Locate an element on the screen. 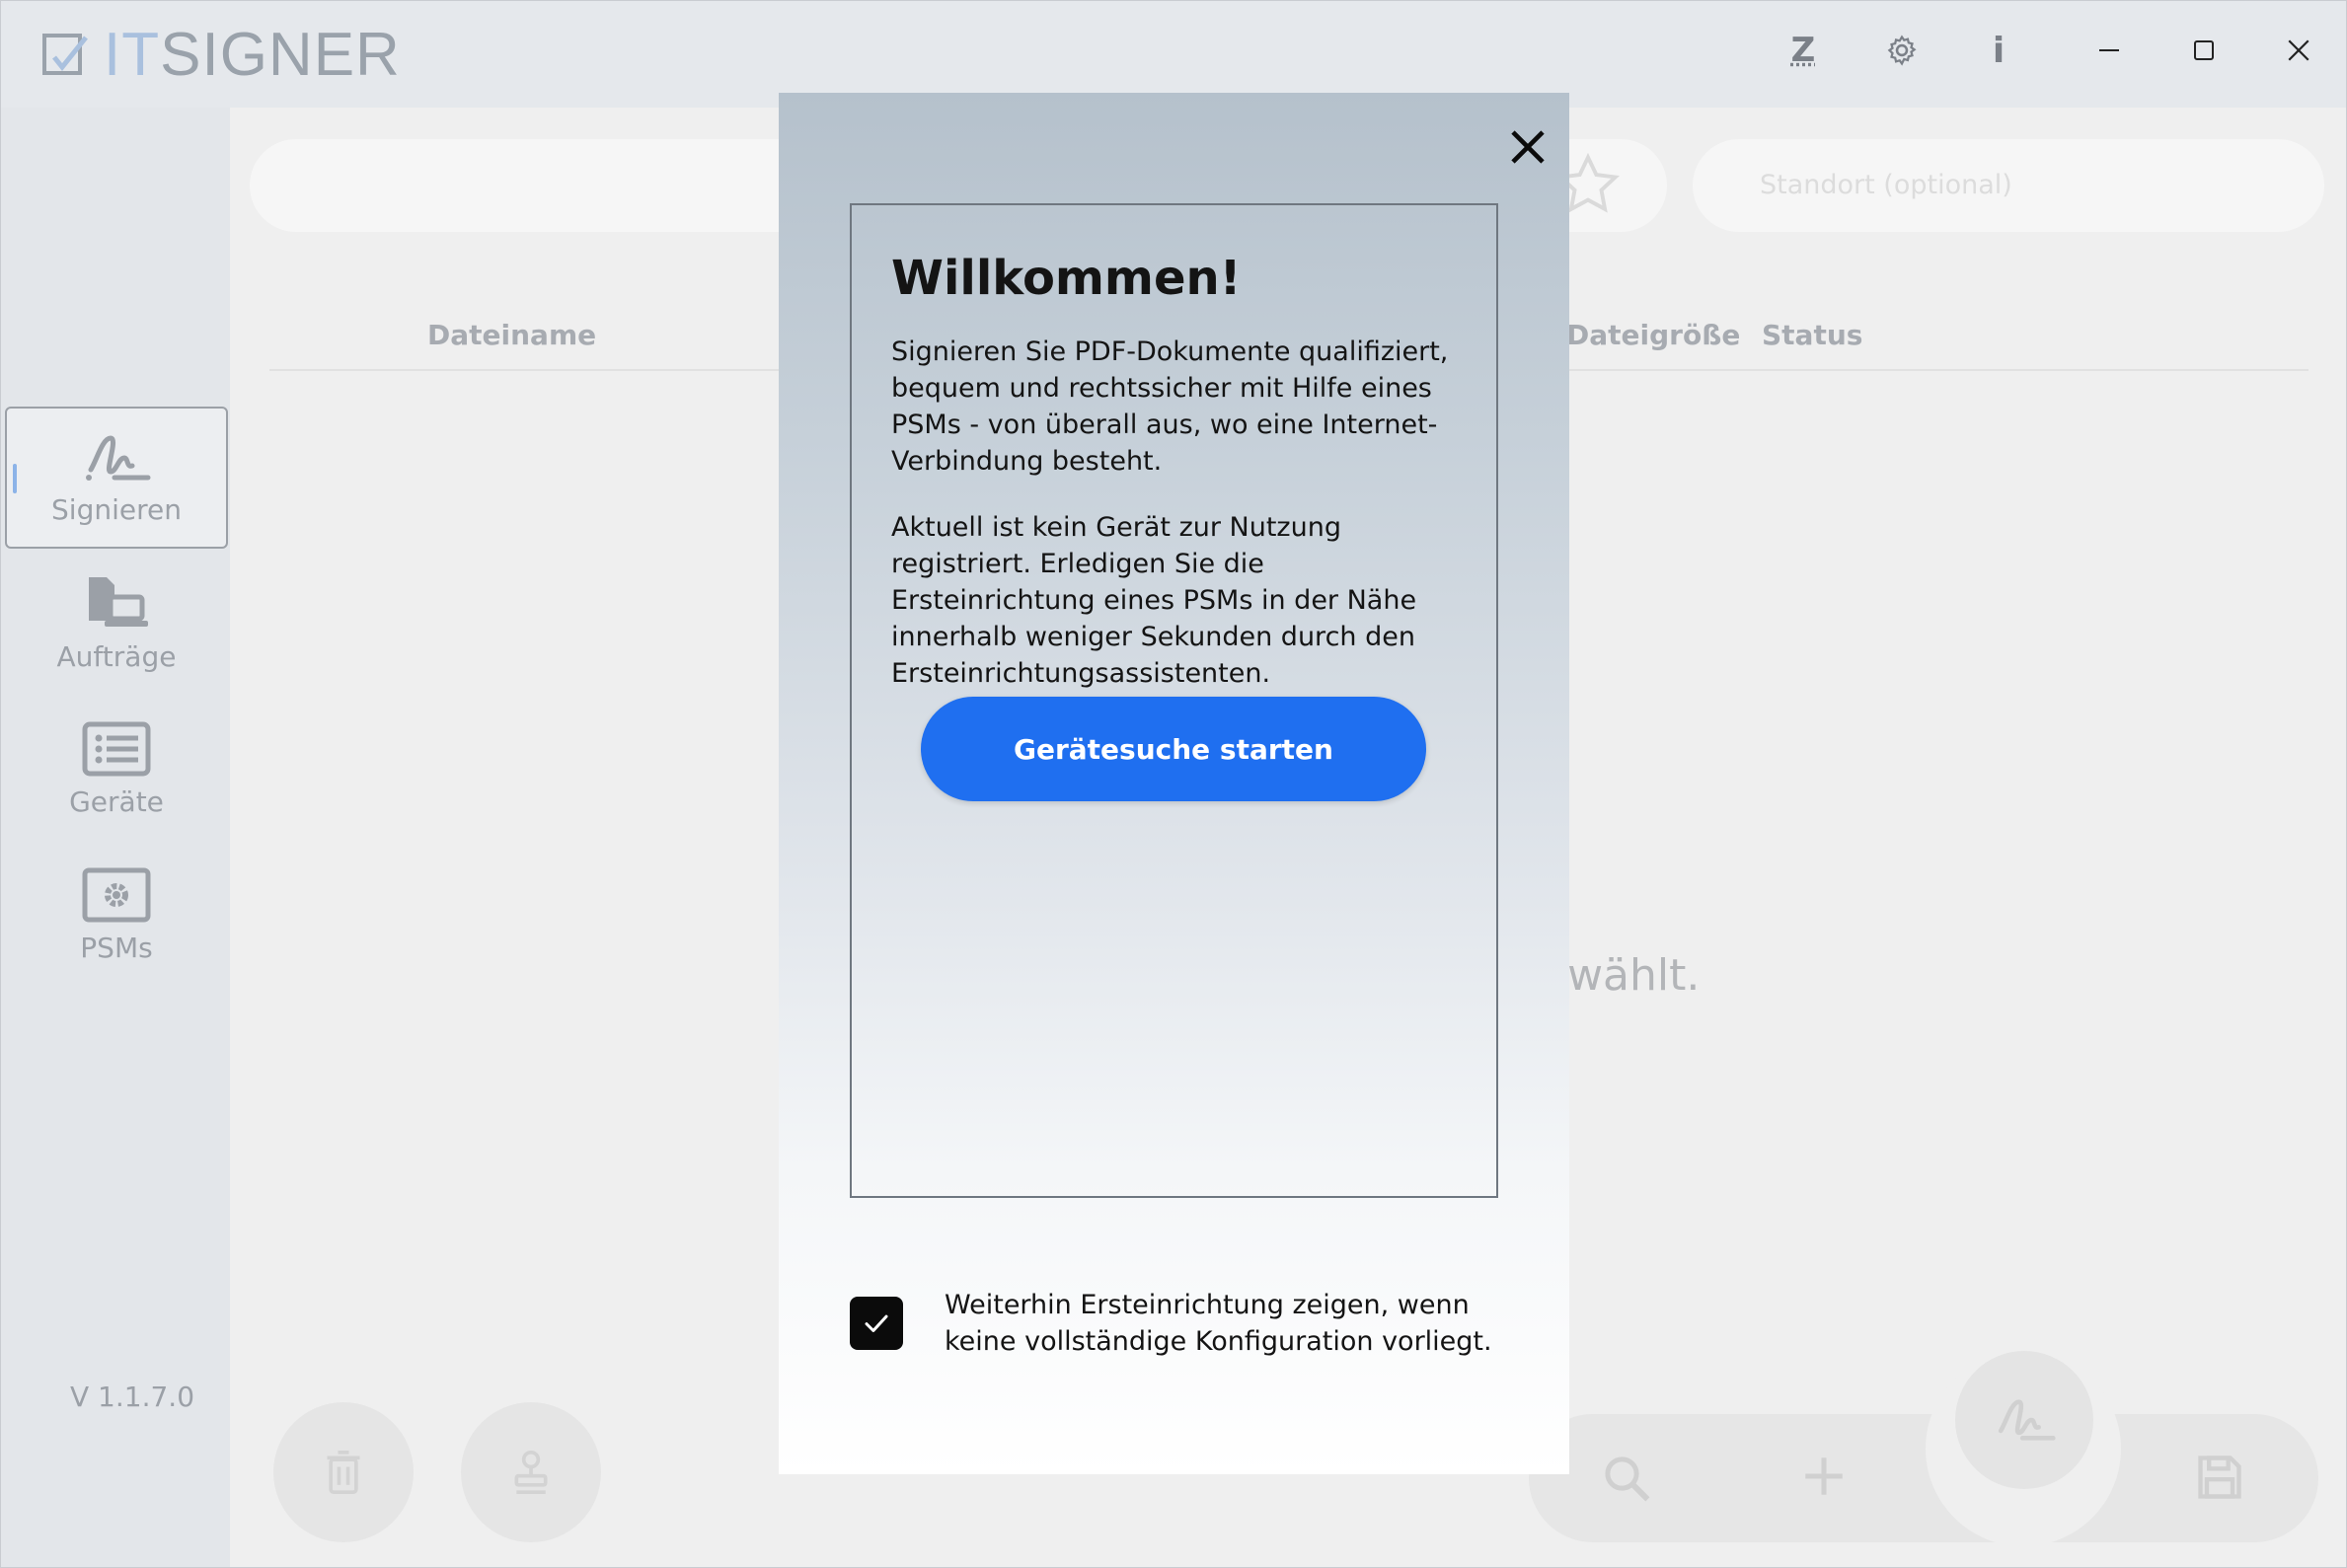  sidebar-item-psms: PSMs is located at coordinates (116, 915).